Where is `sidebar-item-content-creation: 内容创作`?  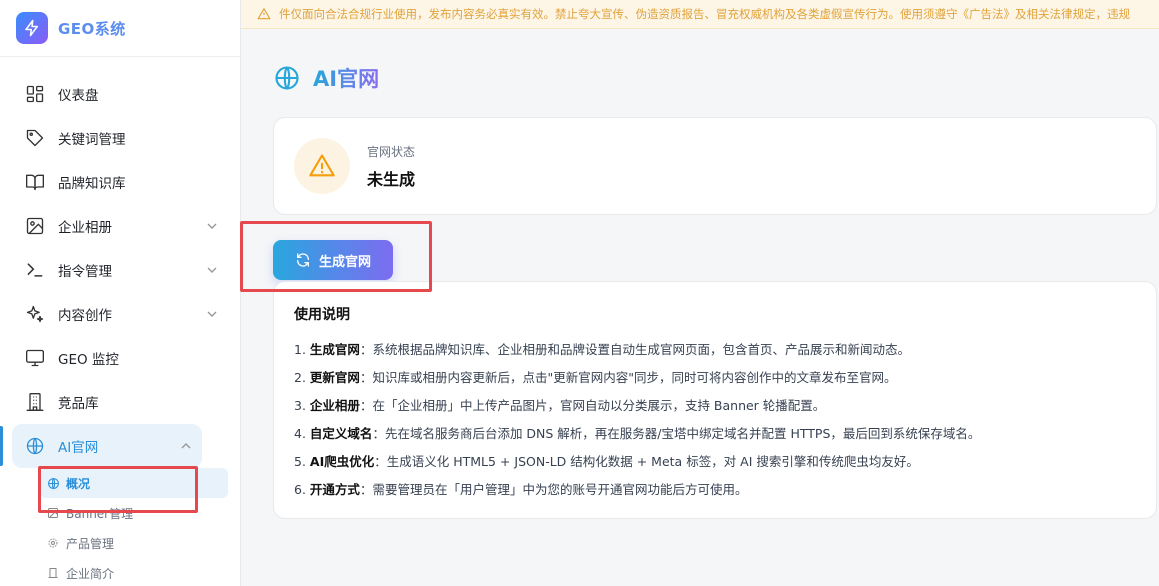 sidebar-item-content-creation: 内容创作 is located at coordinates (120, 314).